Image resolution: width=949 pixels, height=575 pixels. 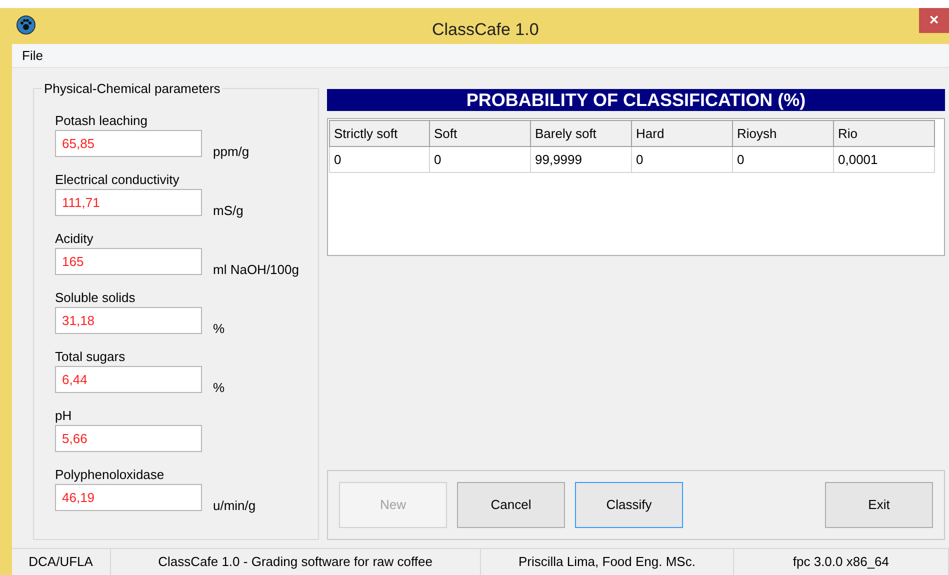 What do you see at coordinates (682, 133) in the screenshot?
I see `column-header: Hard` at bounding box center [682, 133].